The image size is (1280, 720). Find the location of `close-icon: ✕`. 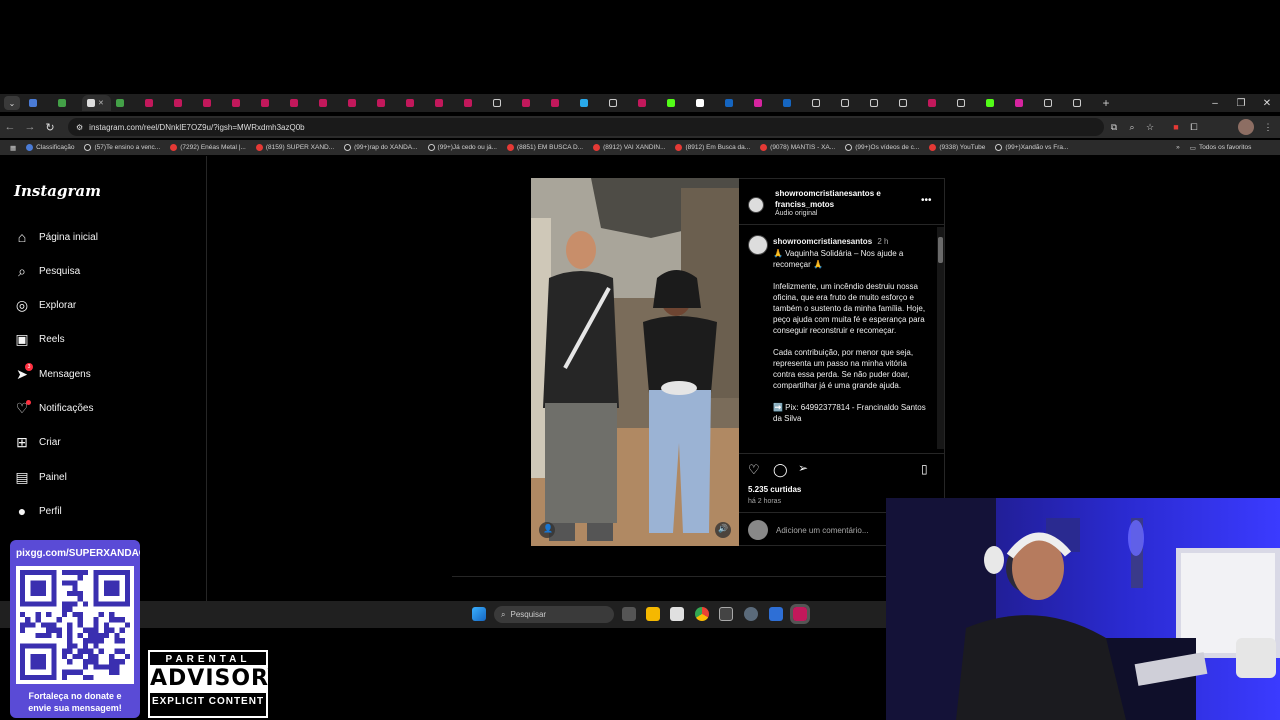

close-icon: ✕ is located at coordinates (101, 103).